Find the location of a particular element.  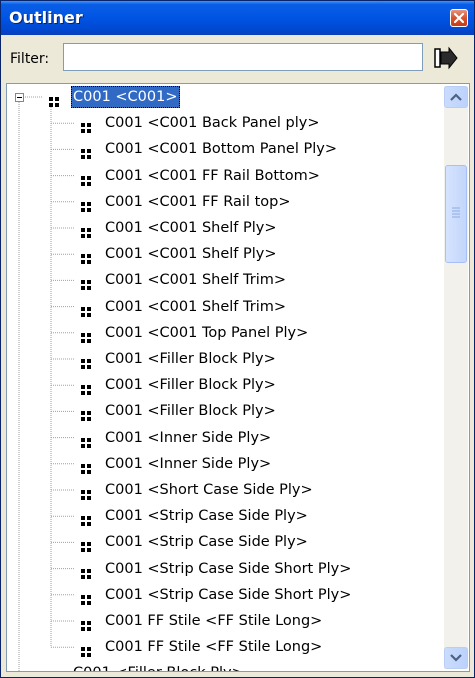

tree-node-child: C001 <C001 FF Rail top> is located at coordinates (223, 202).